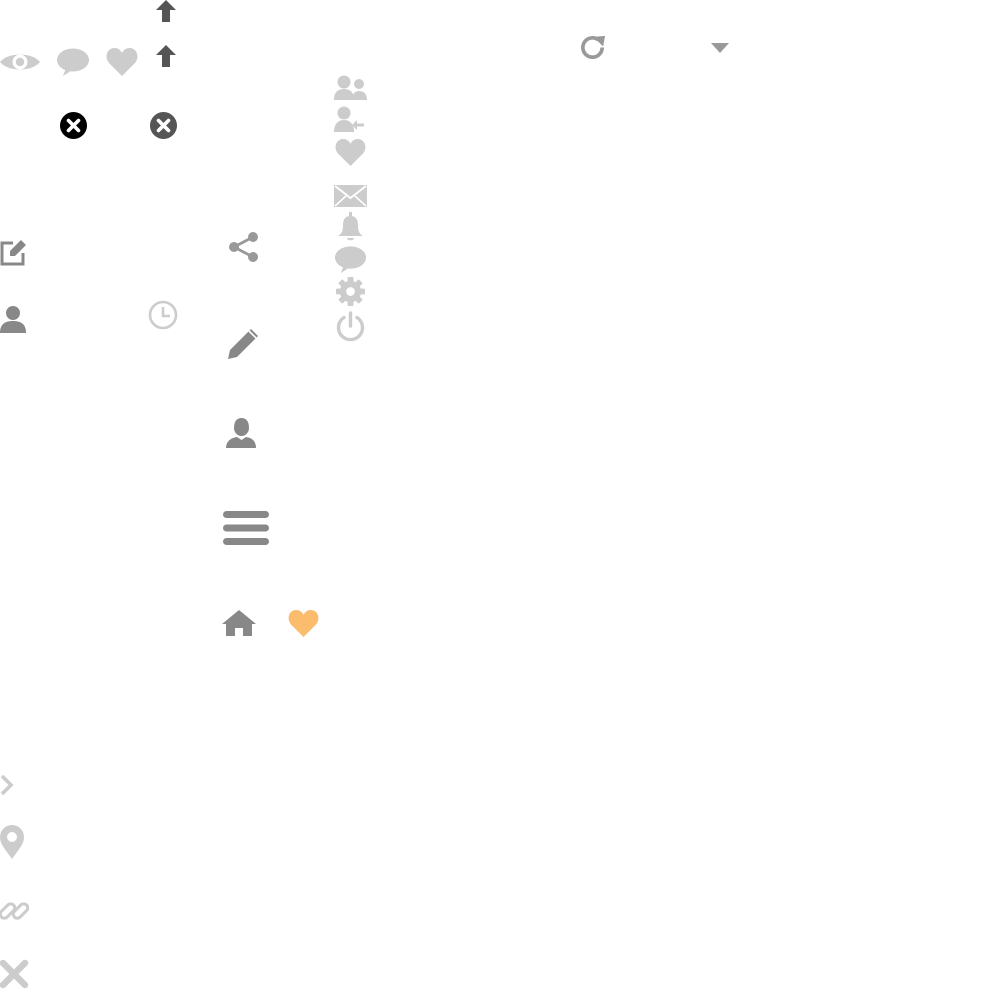 This screenshot has height=1000, width=1000. Describe the element at coordinates (350, 291) in the screenshot. I see `gear-icon` at that location.